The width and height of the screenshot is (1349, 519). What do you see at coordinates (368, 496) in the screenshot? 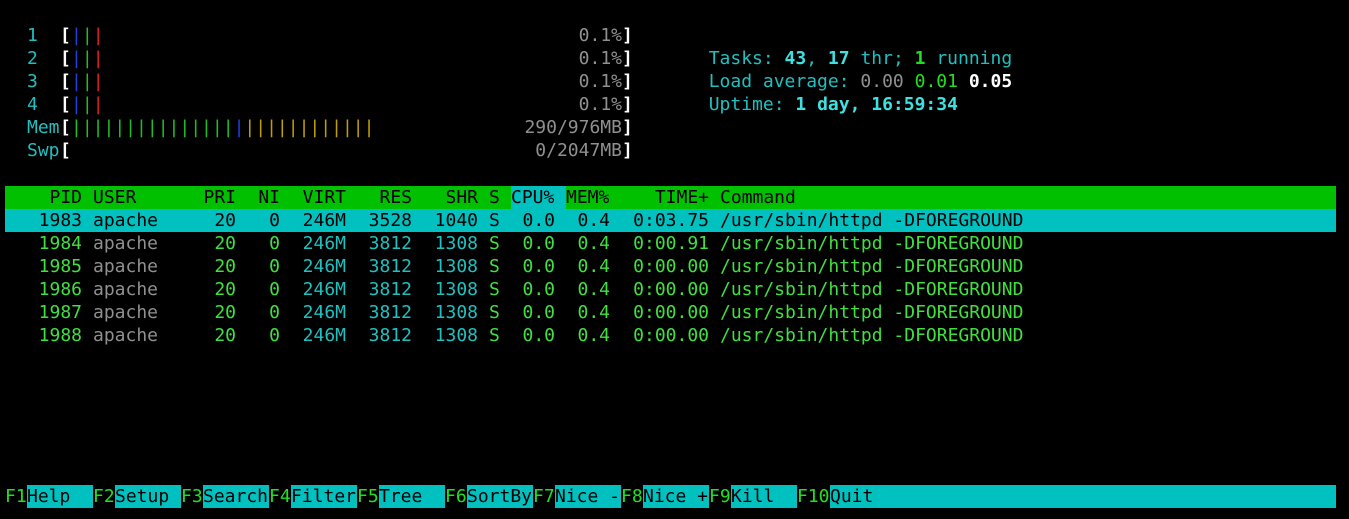
I see `f5-key: F5` at bounding box center [368, 496].